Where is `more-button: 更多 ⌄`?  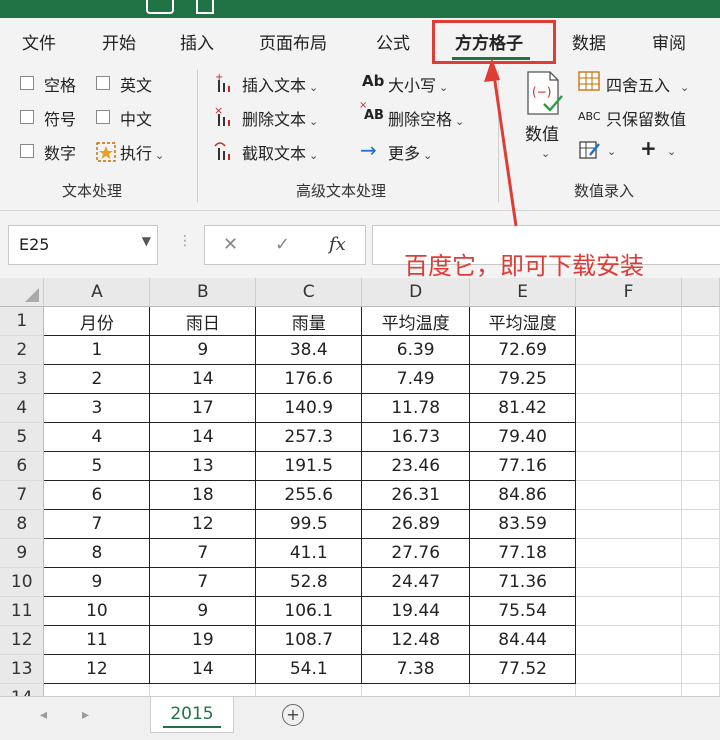
more-button: 更多 ⌄ is located at coordinates (410, 152).